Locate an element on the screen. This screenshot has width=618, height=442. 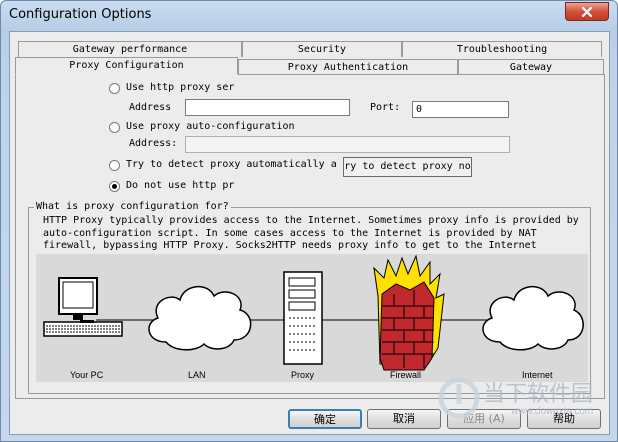
tab-troubleshooting: Troubleshooting is located at coordinates (502, 49).